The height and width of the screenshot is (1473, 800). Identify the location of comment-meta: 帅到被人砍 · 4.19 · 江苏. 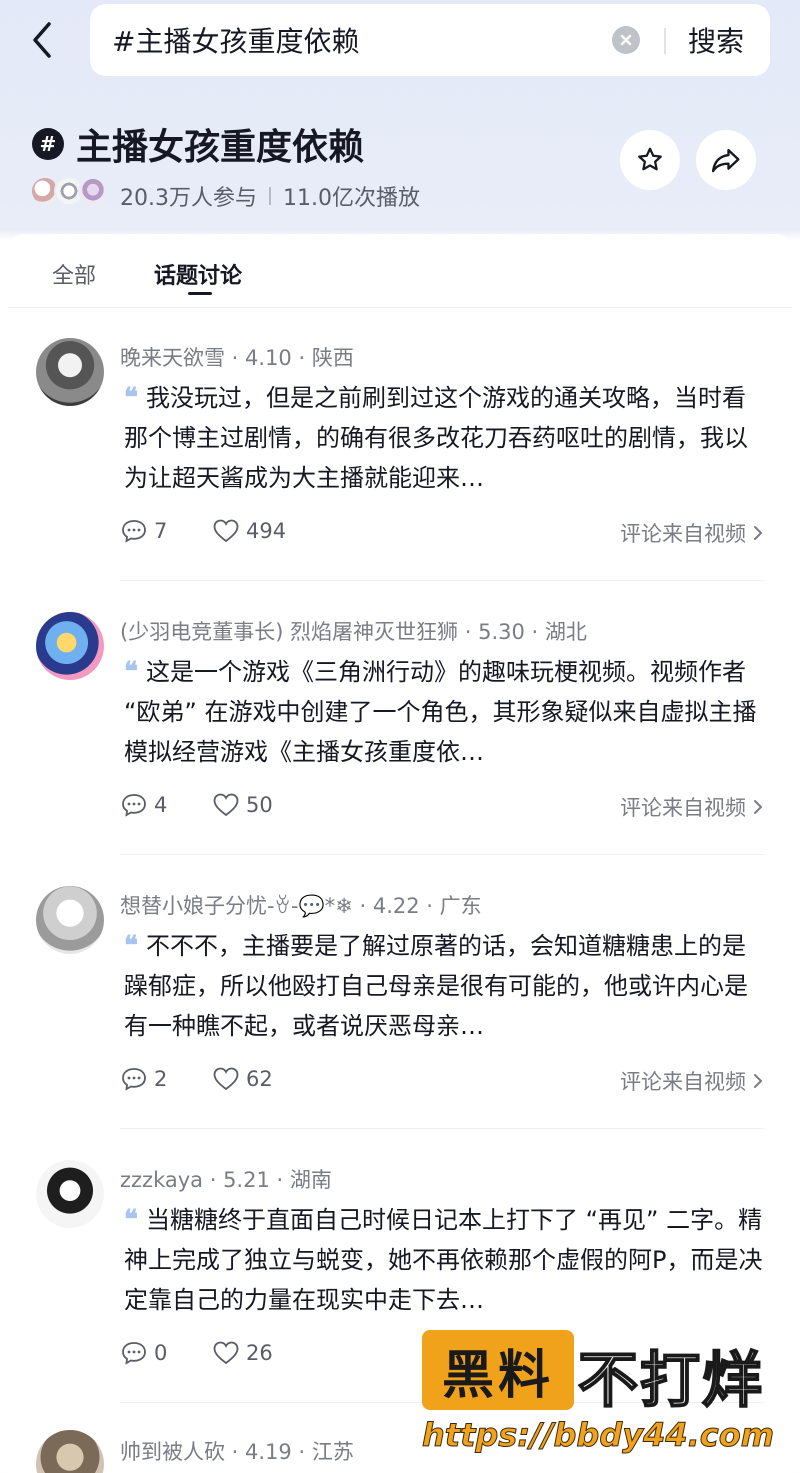
(237, 1452).